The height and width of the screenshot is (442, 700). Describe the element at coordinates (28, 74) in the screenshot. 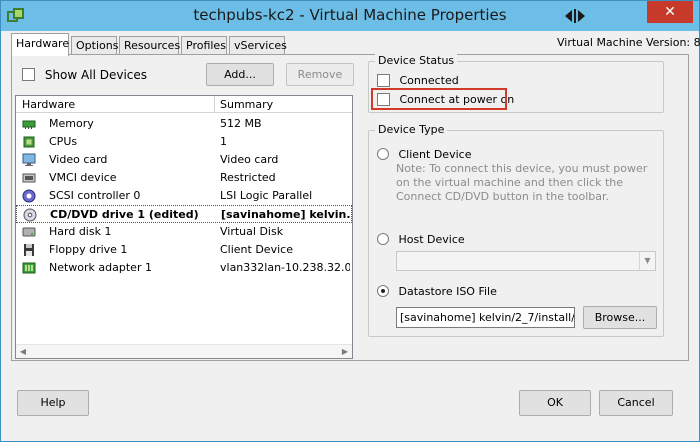

I see `show-all-devices-checkbox` at that location.